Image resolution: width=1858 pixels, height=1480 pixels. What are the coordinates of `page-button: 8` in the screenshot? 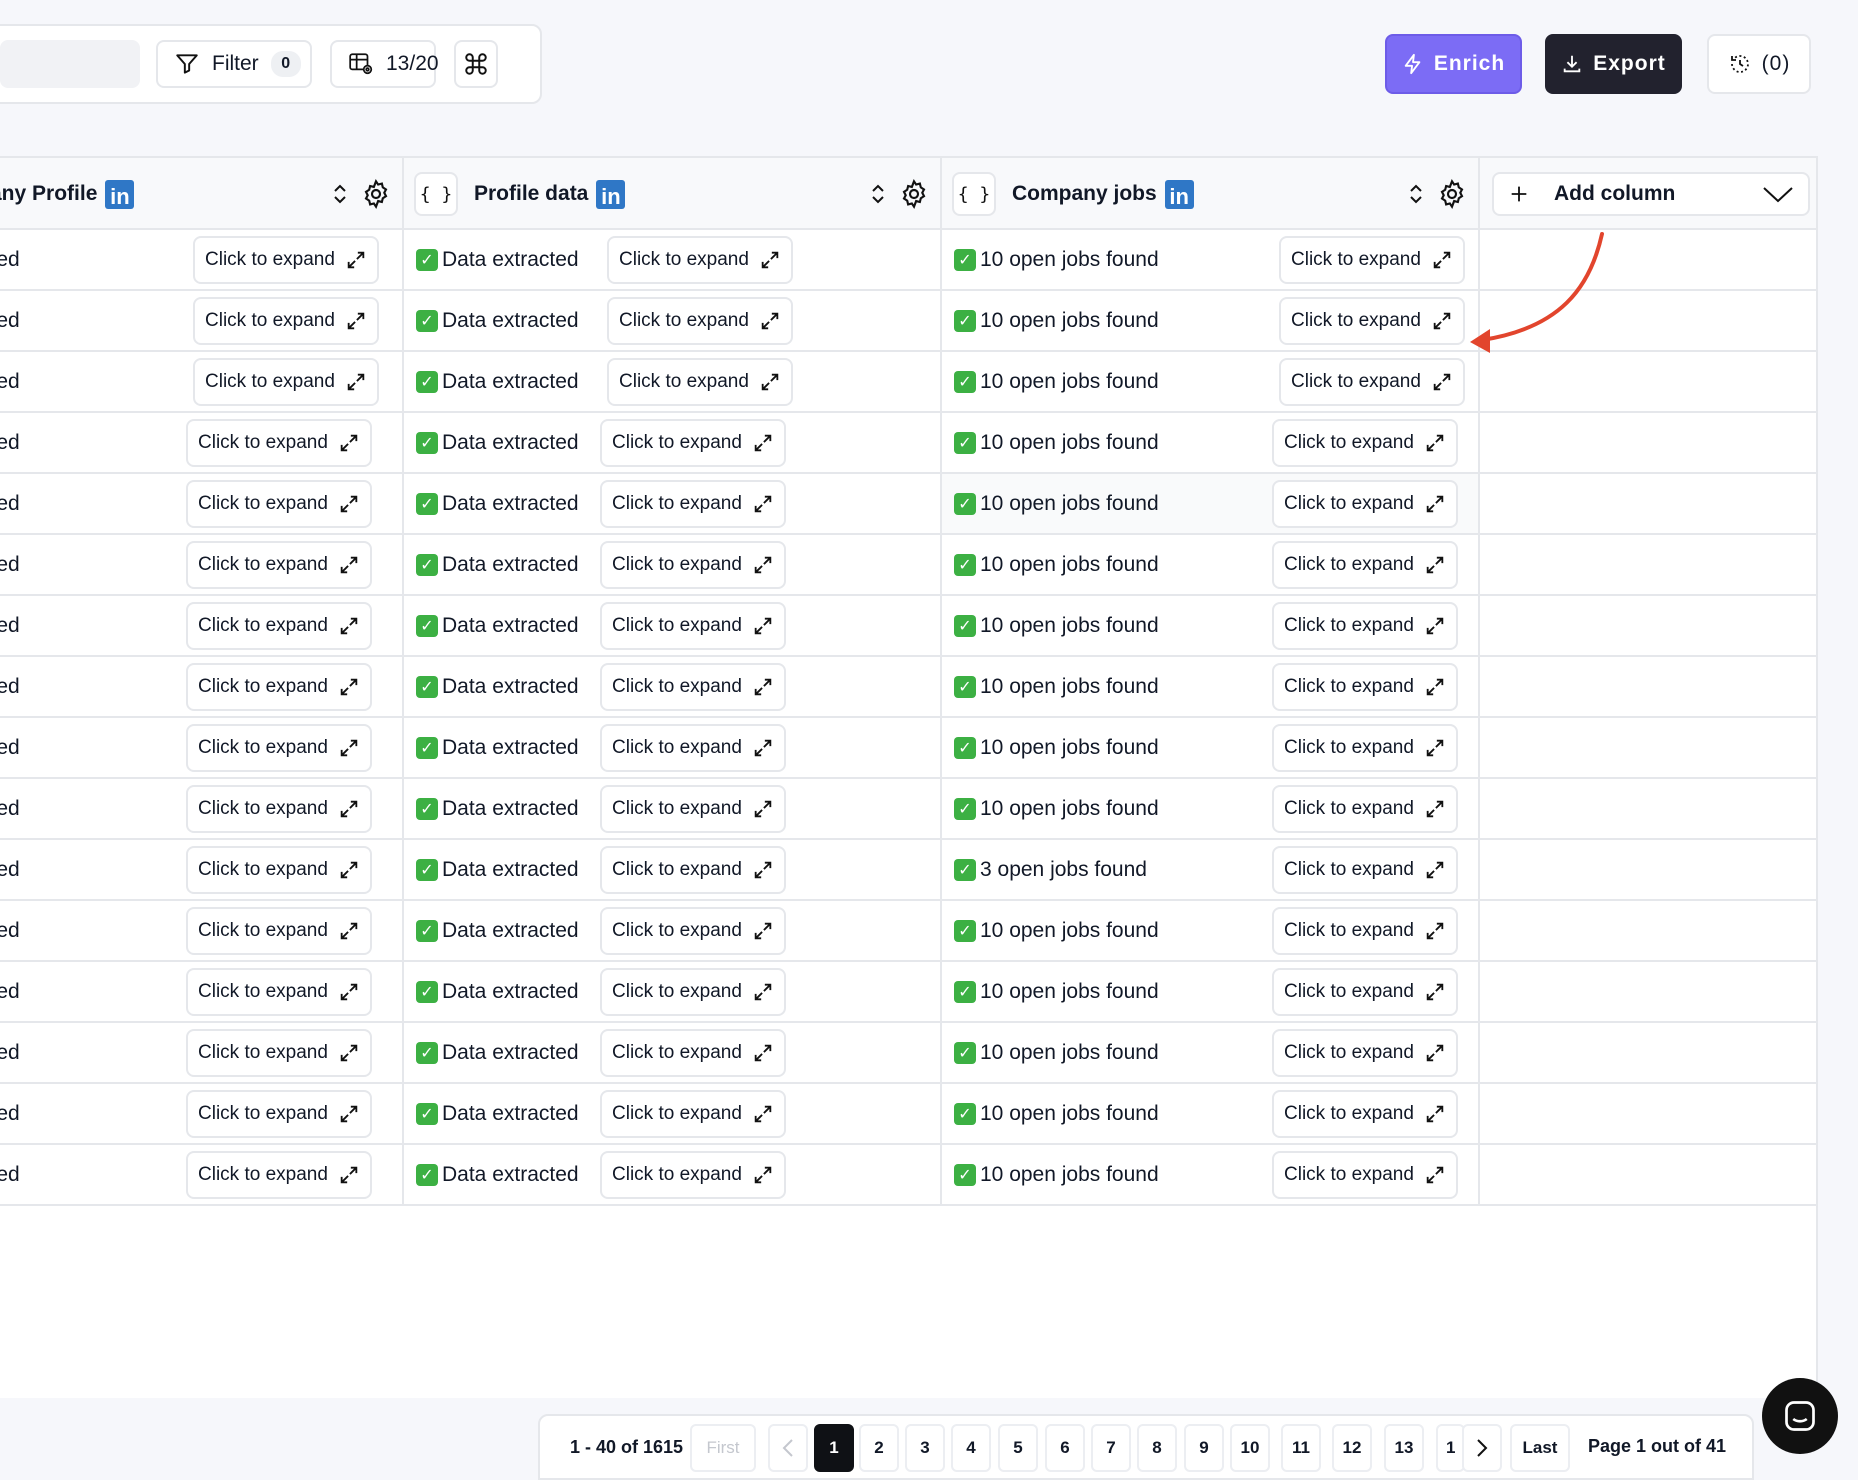 It's located at (1157, 1448).